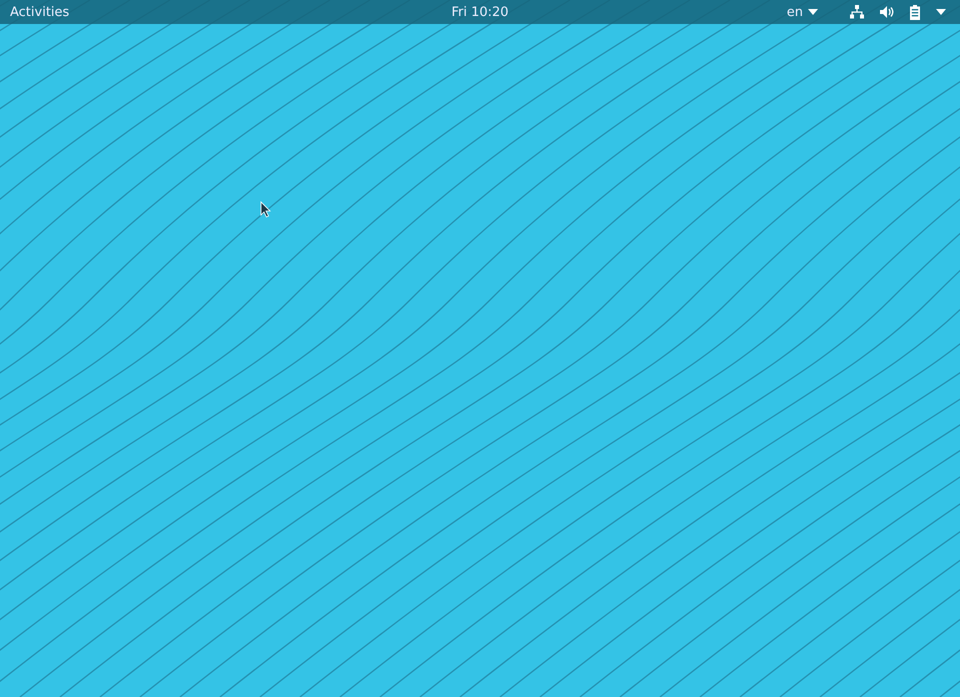  Describe the element at coordinates (265, 209) in the screenshot. I see `mouse-pointer-icon` at that location.